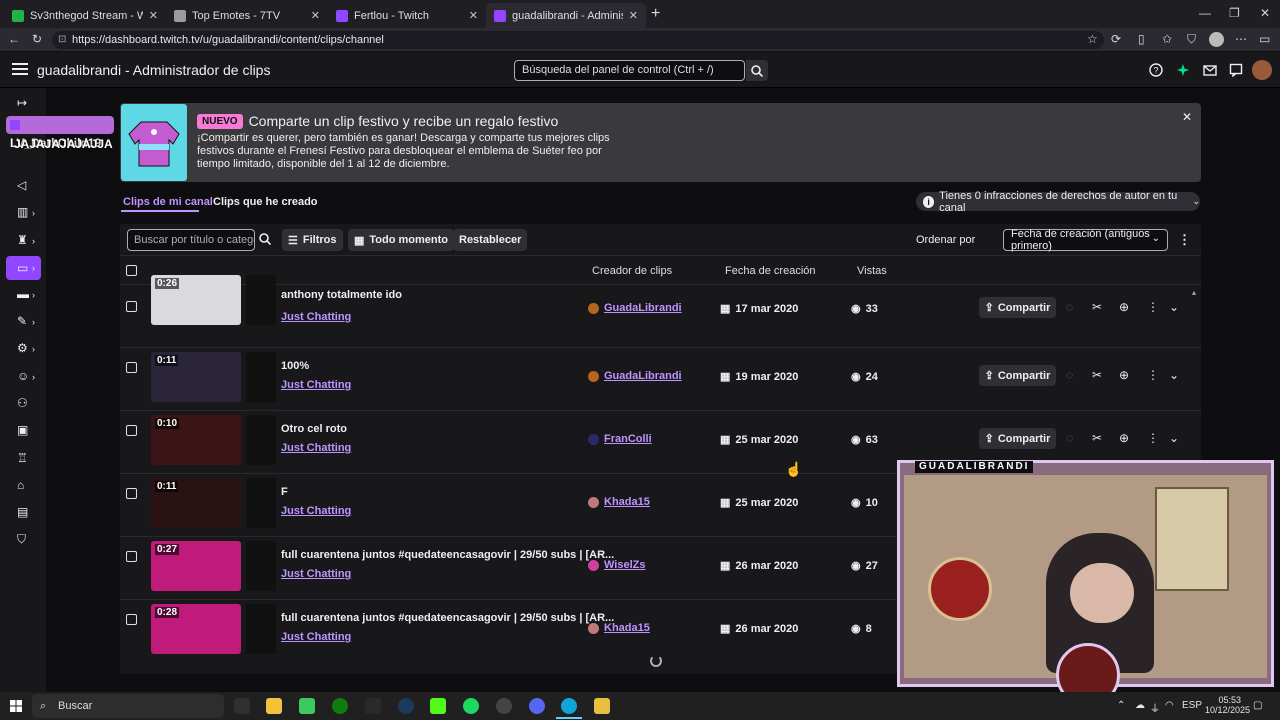  Describe the element at coordinates (196, 440) in the screenshot. I see `clip-thumbnail: 0:10` at that location.